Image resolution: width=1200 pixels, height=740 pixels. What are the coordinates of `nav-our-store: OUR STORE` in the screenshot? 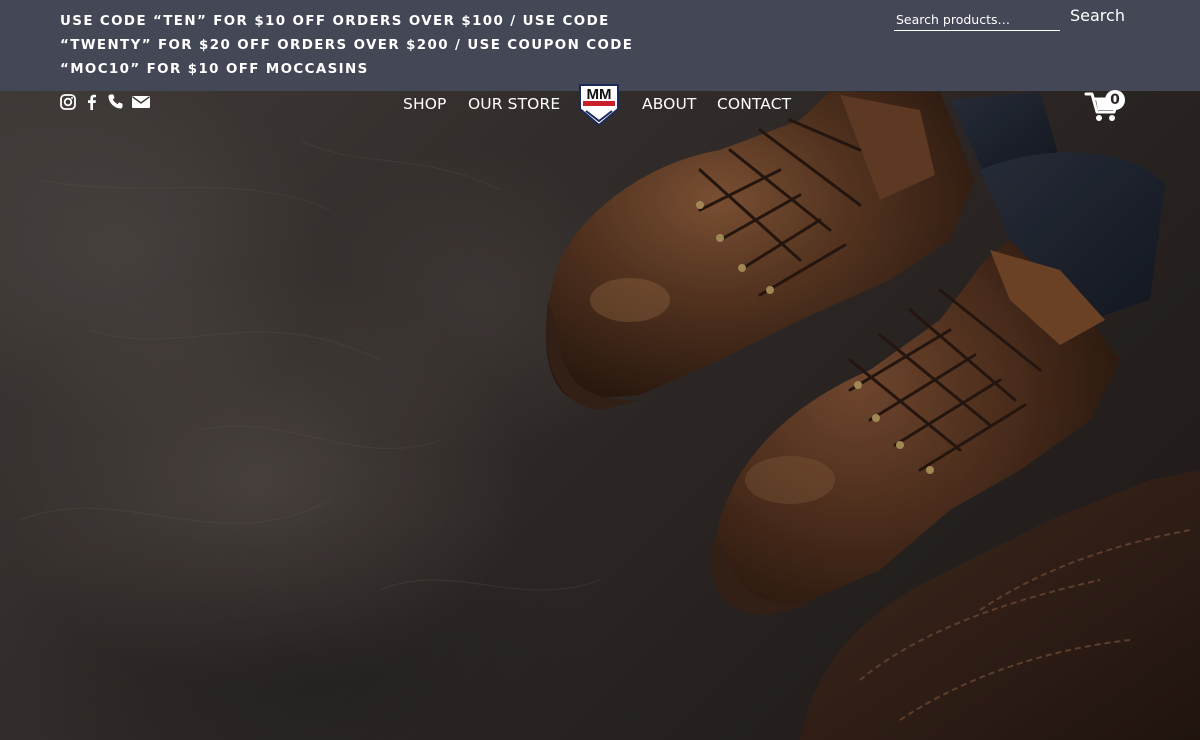 It's located at (514, 104).